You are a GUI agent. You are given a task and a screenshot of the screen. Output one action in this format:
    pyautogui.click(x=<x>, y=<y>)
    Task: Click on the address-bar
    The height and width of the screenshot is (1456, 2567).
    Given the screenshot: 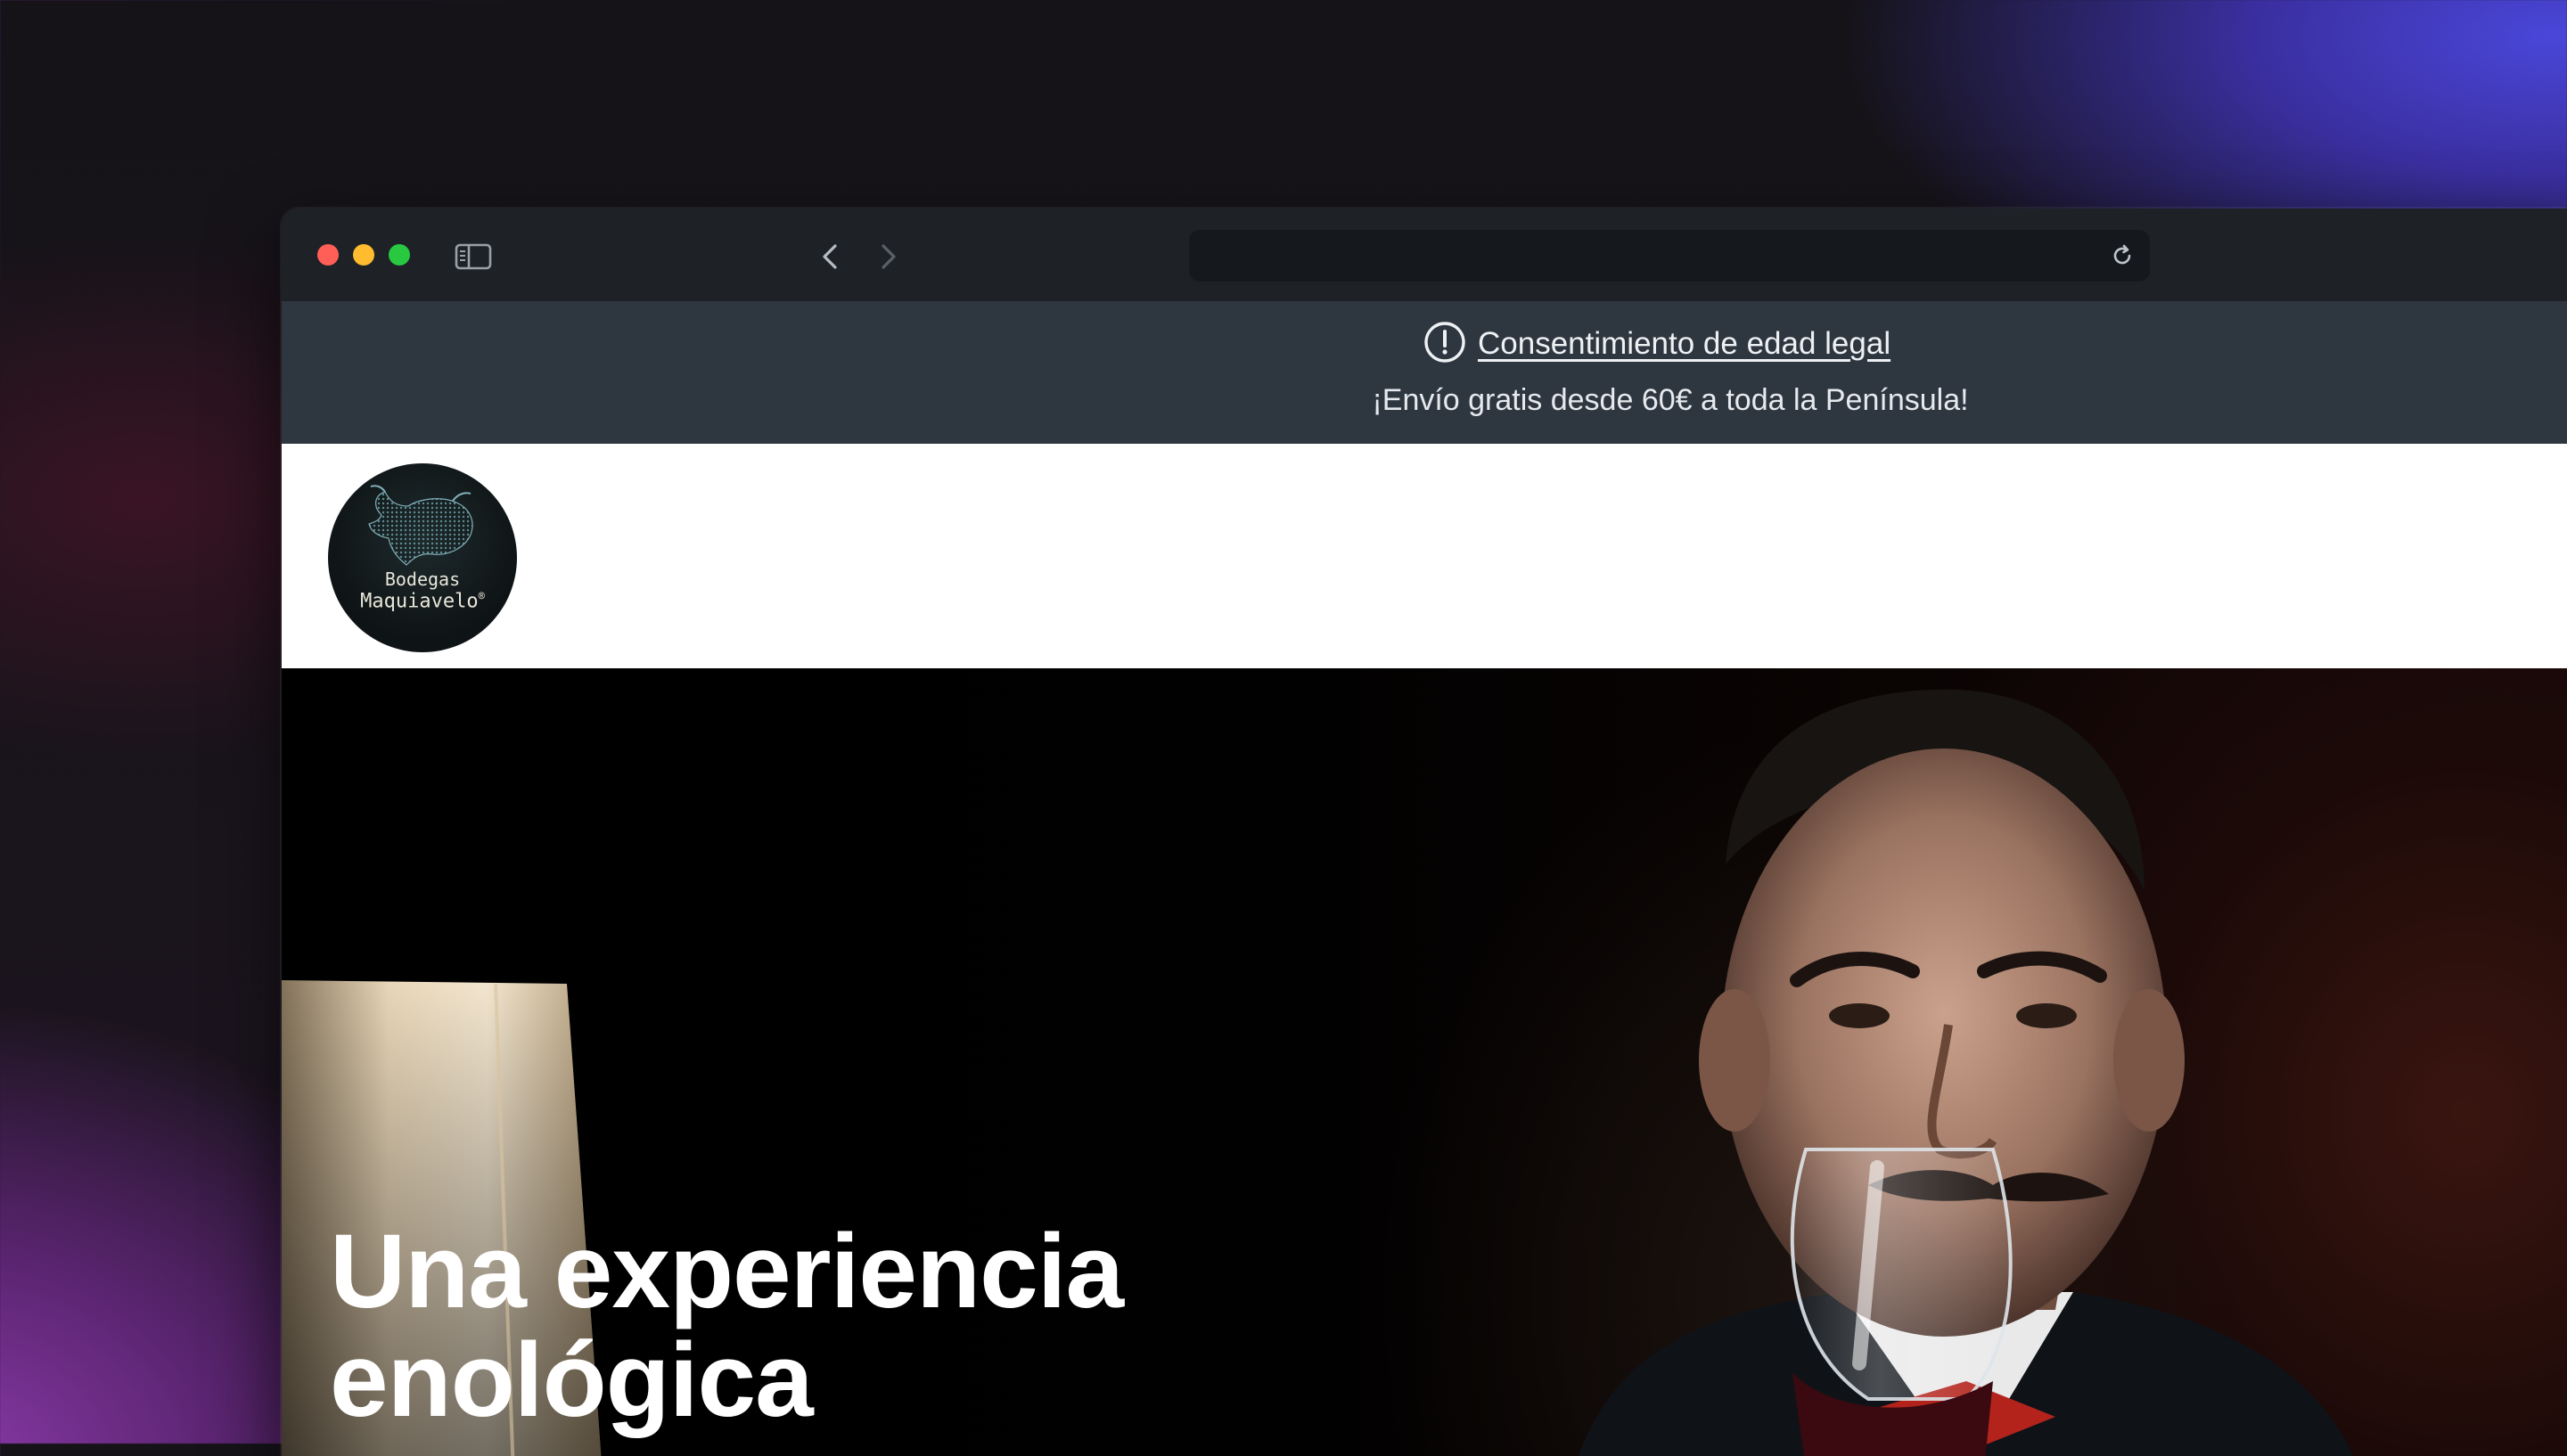 What is the action you would take?
    pyautogui.click(x=1670, y=256)
    